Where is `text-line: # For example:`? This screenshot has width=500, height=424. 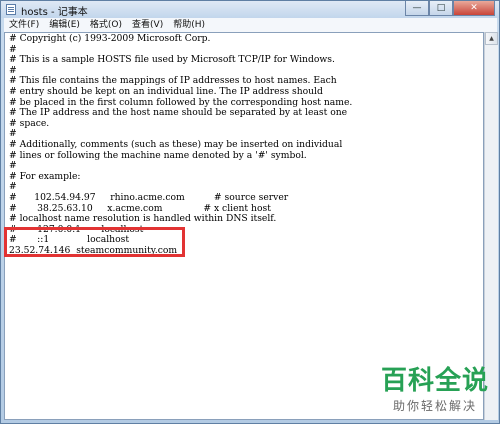 text-line: # For example: is located at coordinates (45, 176).